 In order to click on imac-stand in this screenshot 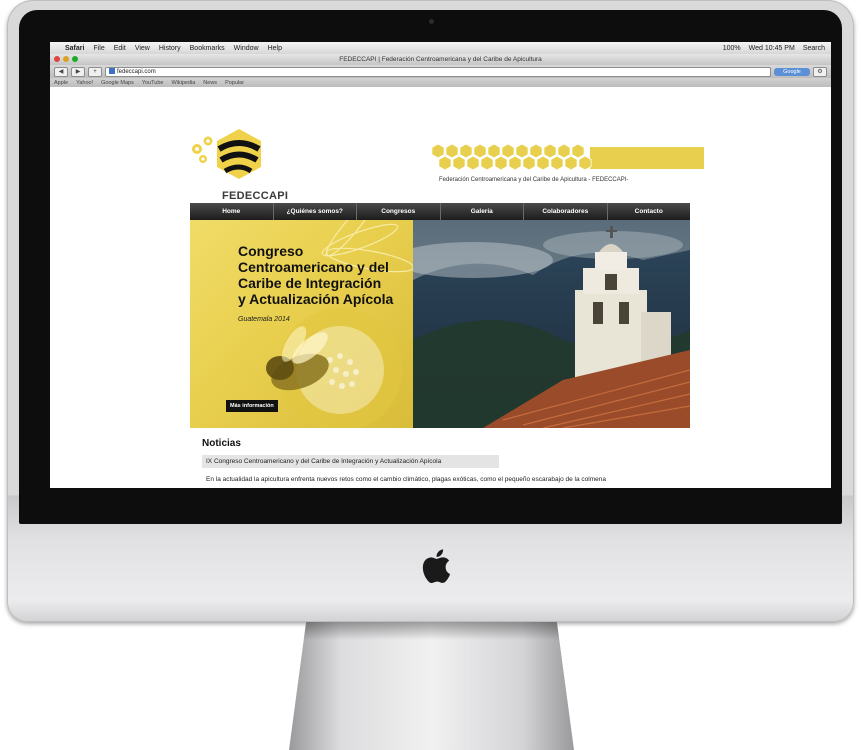, I will do `click(431, 686)`.